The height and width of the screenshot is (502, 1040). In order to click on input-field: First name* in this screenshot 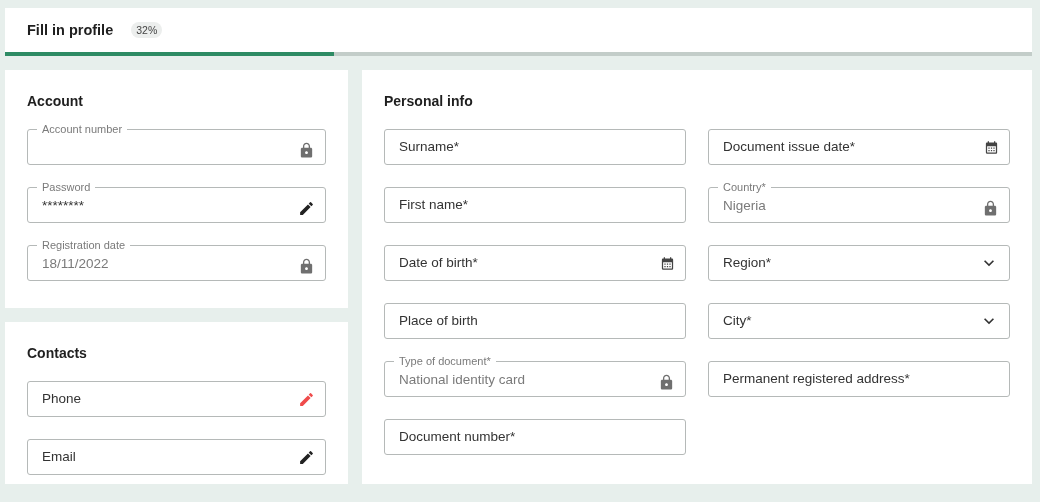, I will do `click(535, 205)`.